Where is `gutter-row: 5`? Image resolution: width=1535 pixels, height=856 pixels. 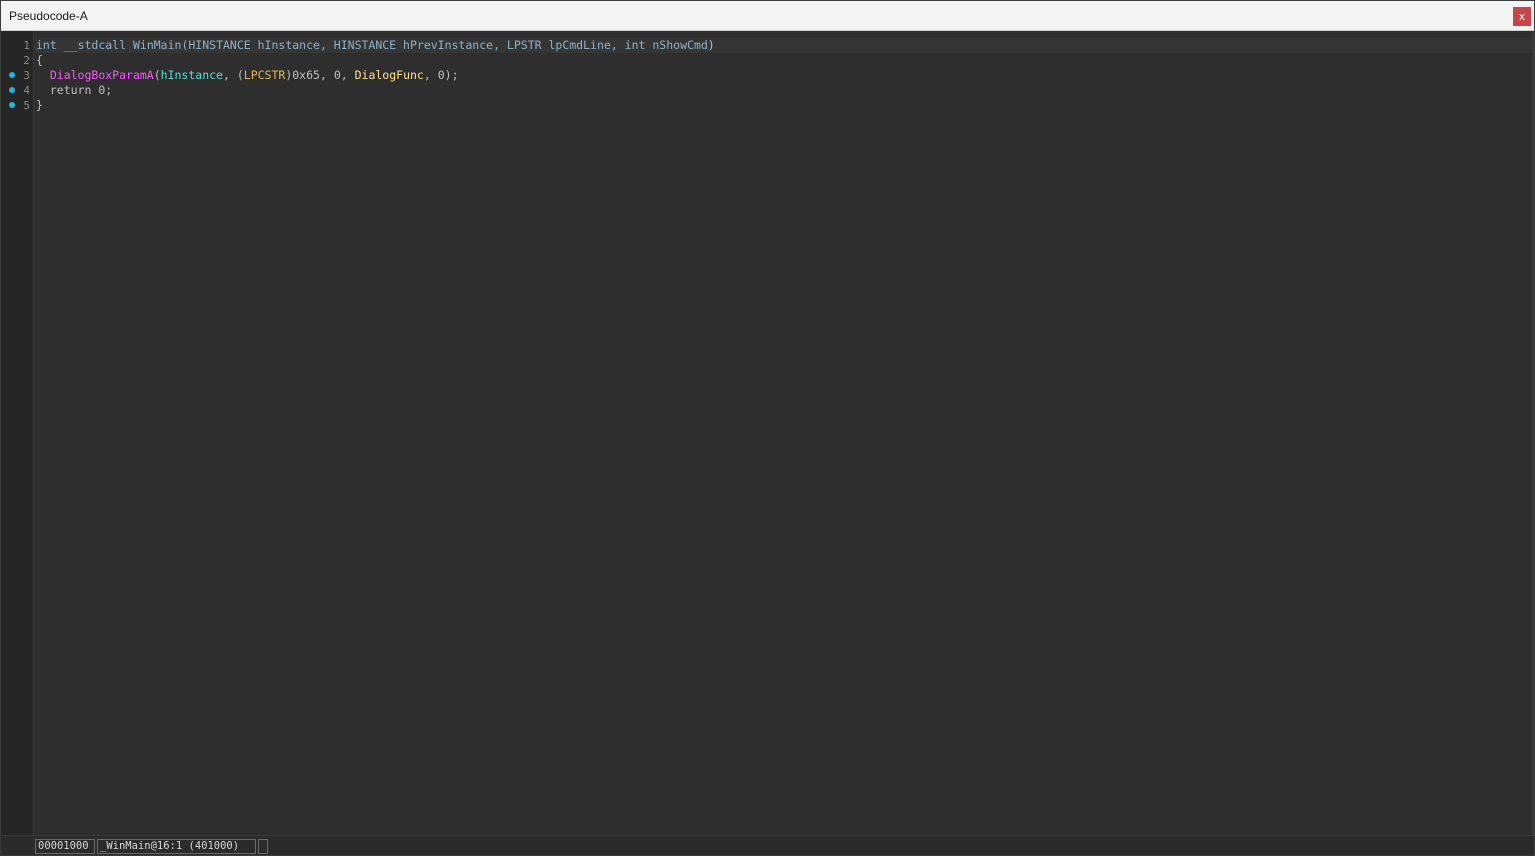 gutter-row: 5 is located at coordinates (17, 105).